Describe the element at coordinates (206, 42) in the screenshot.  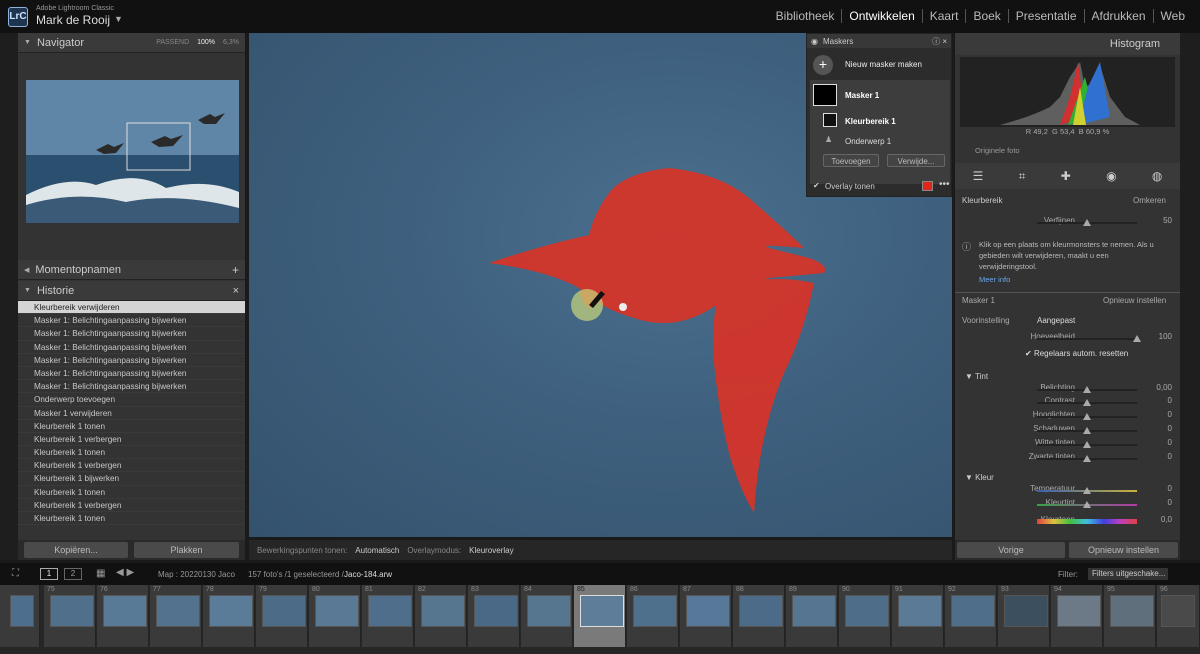
I see `zoom-100: 100%` at that location.